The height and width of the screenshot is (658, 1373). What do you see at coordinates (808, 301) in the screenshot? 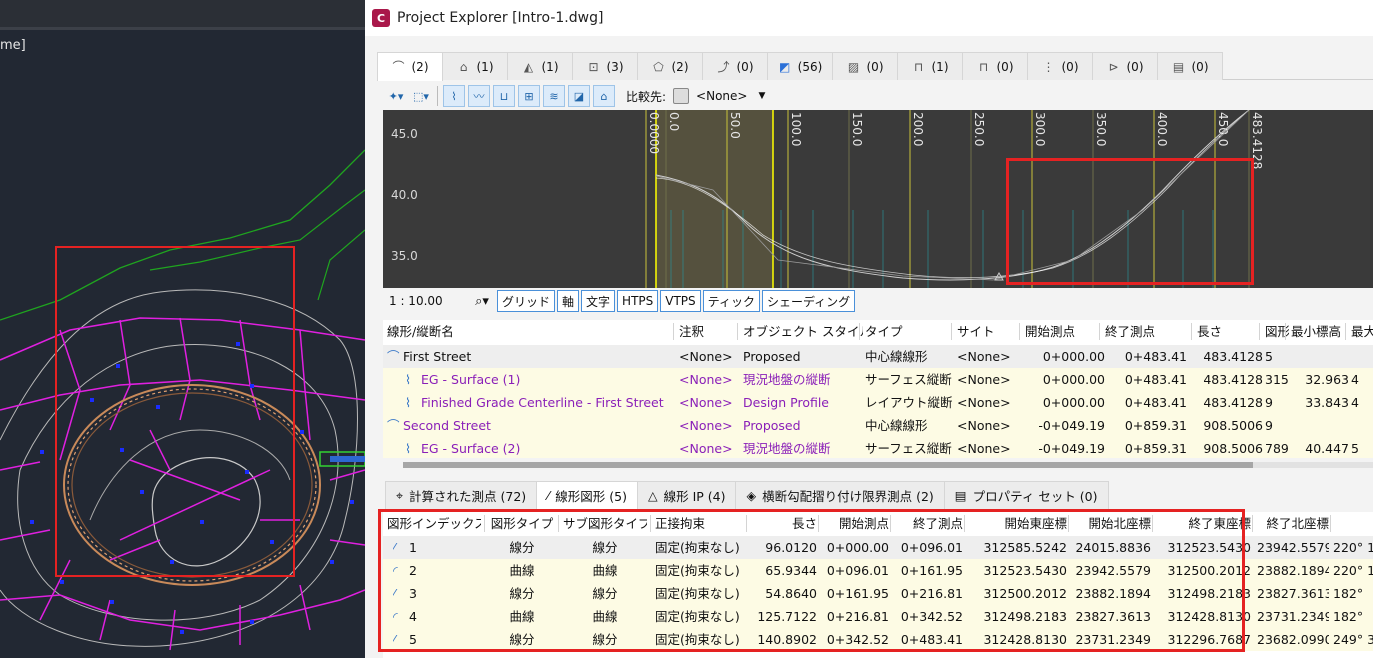
I see `graph-toggle-button: シェーディング` at bounding box center [808, 301].